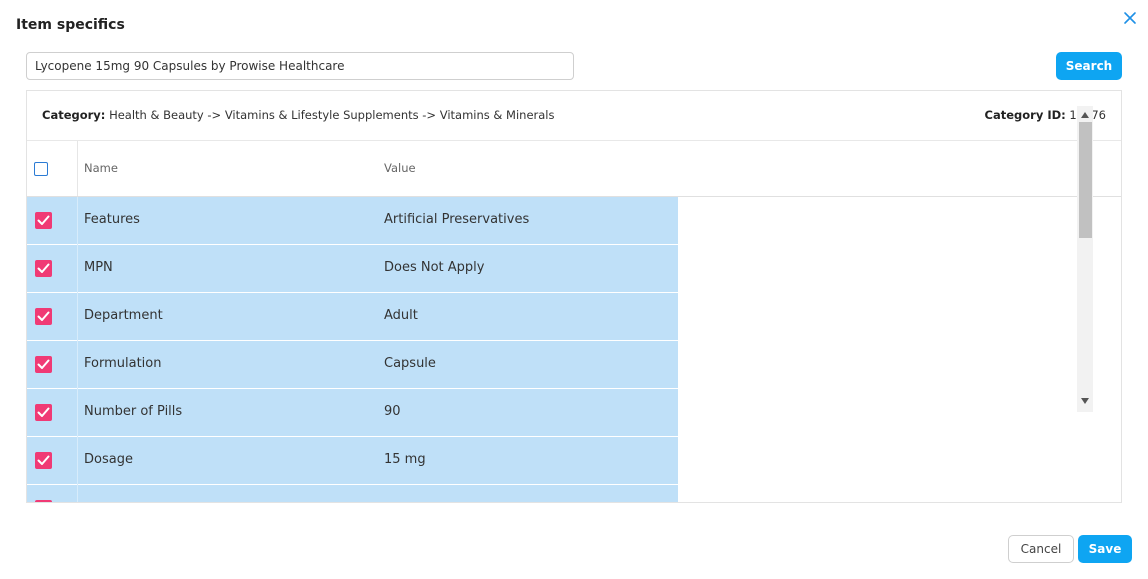  Describe the element at coordinates (1089, 66) in the screenshot. I see `search-button: Search` at that location.